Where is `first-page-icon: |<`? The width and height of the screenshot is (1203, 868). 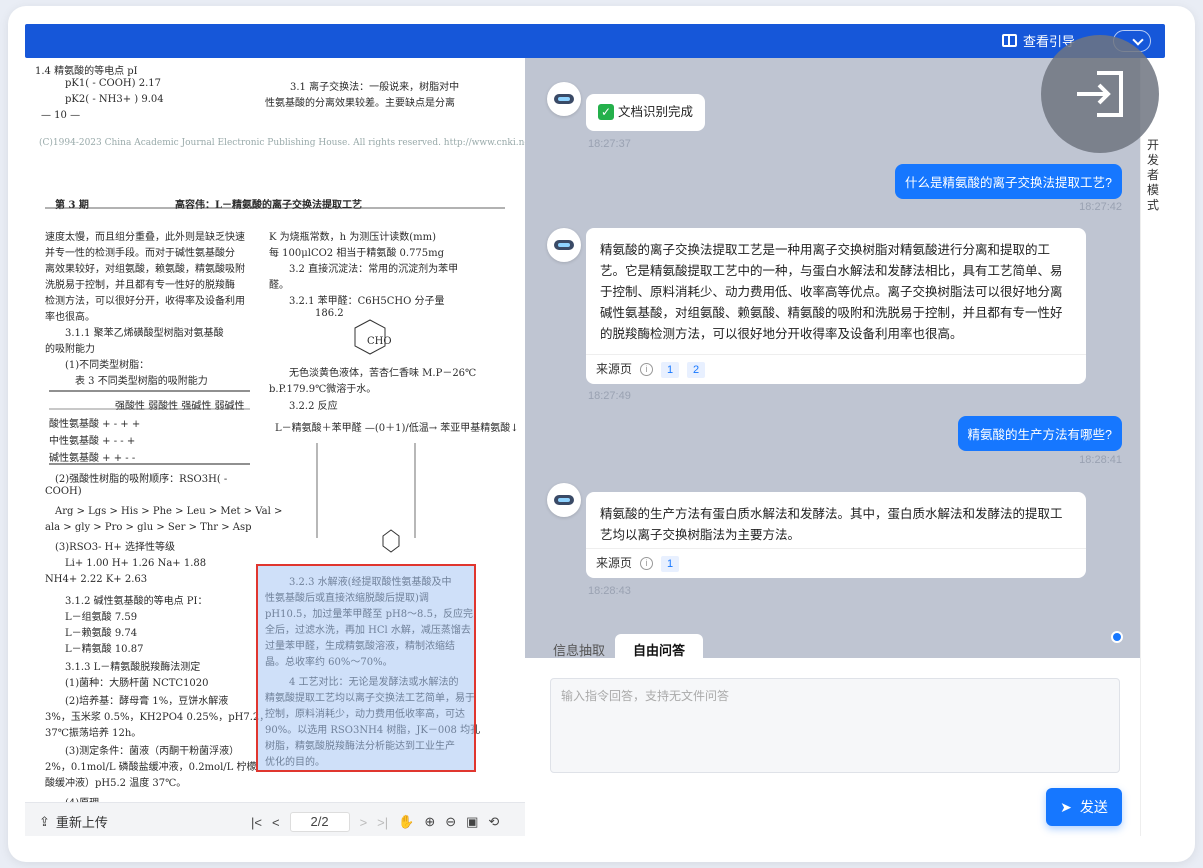 first-page-icon: |< is located at coordinates (256, 822).